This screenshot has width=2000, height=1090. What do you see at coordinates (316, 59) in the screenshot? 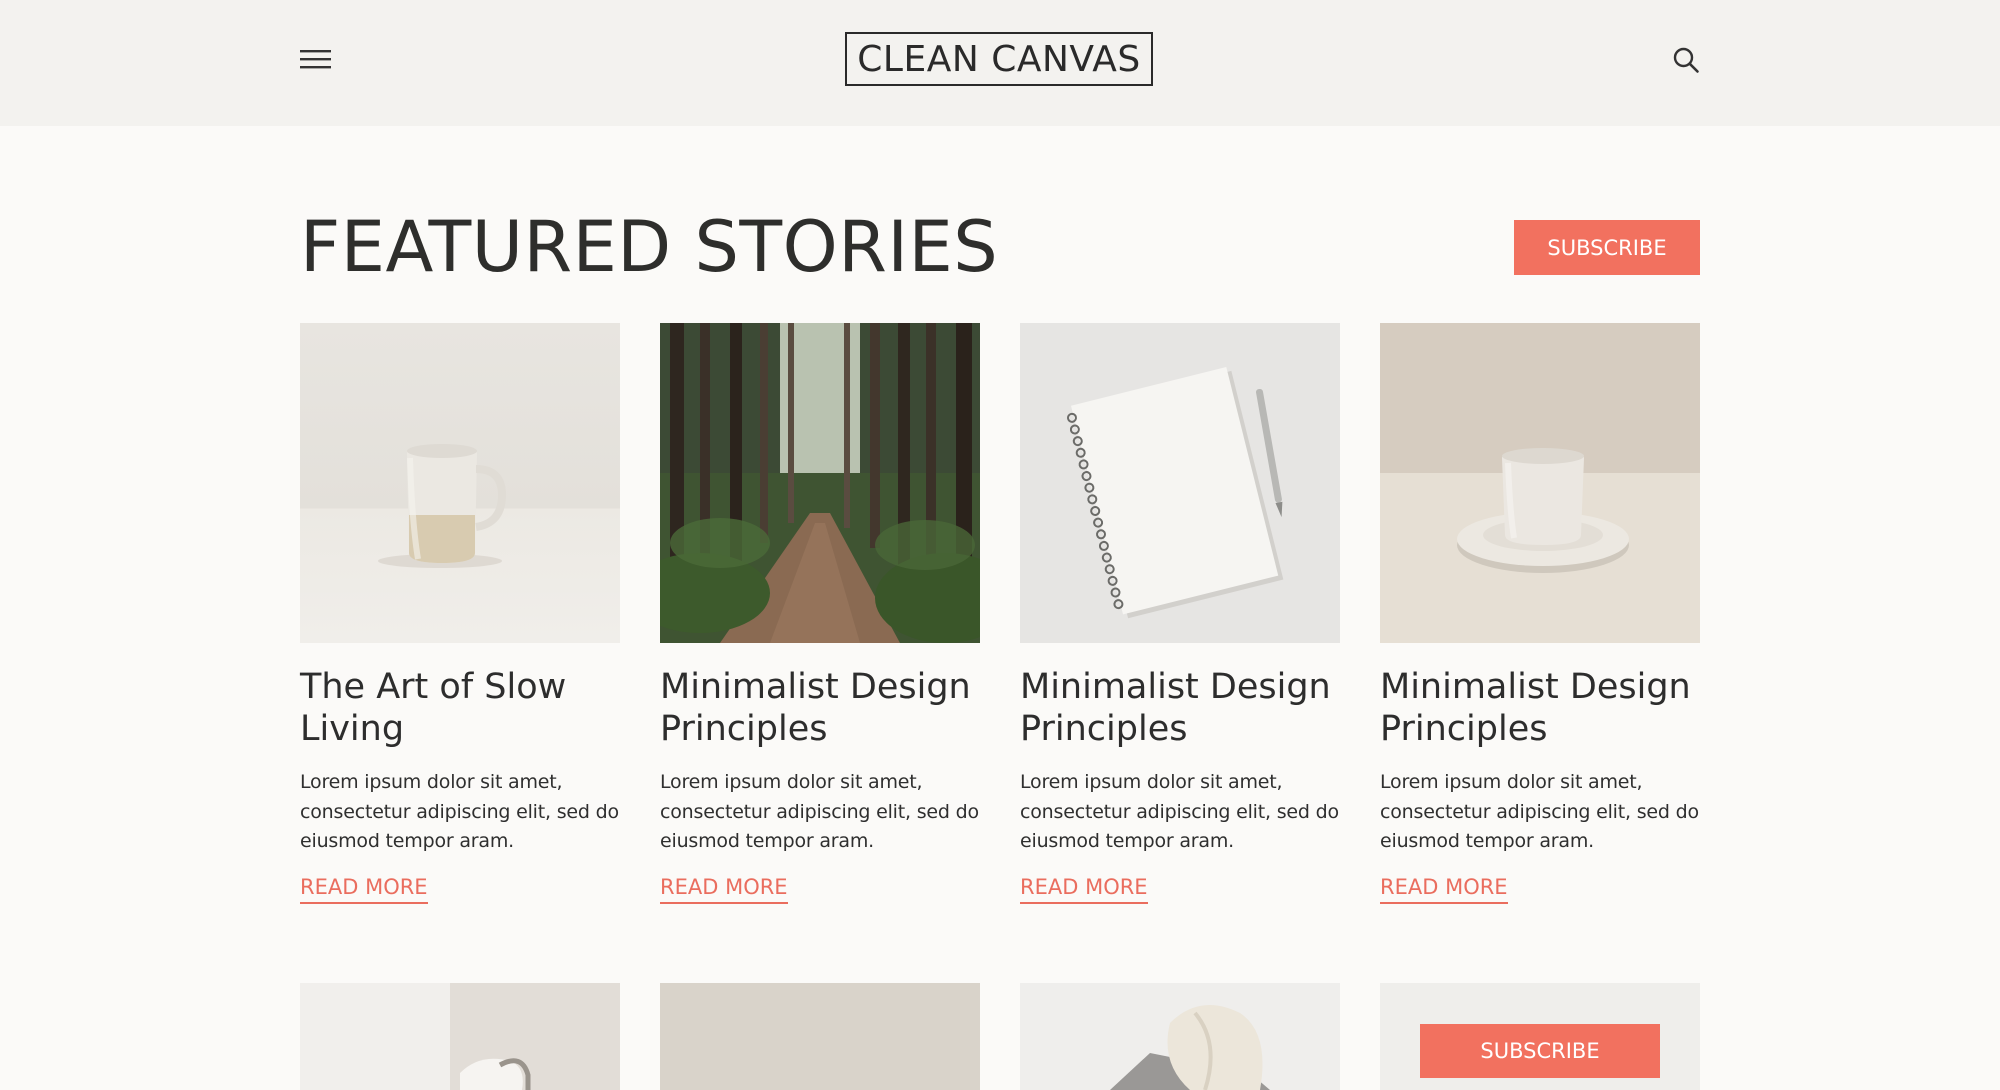
I see `hamburger-menu-icon` at bounding box center [316, 59].